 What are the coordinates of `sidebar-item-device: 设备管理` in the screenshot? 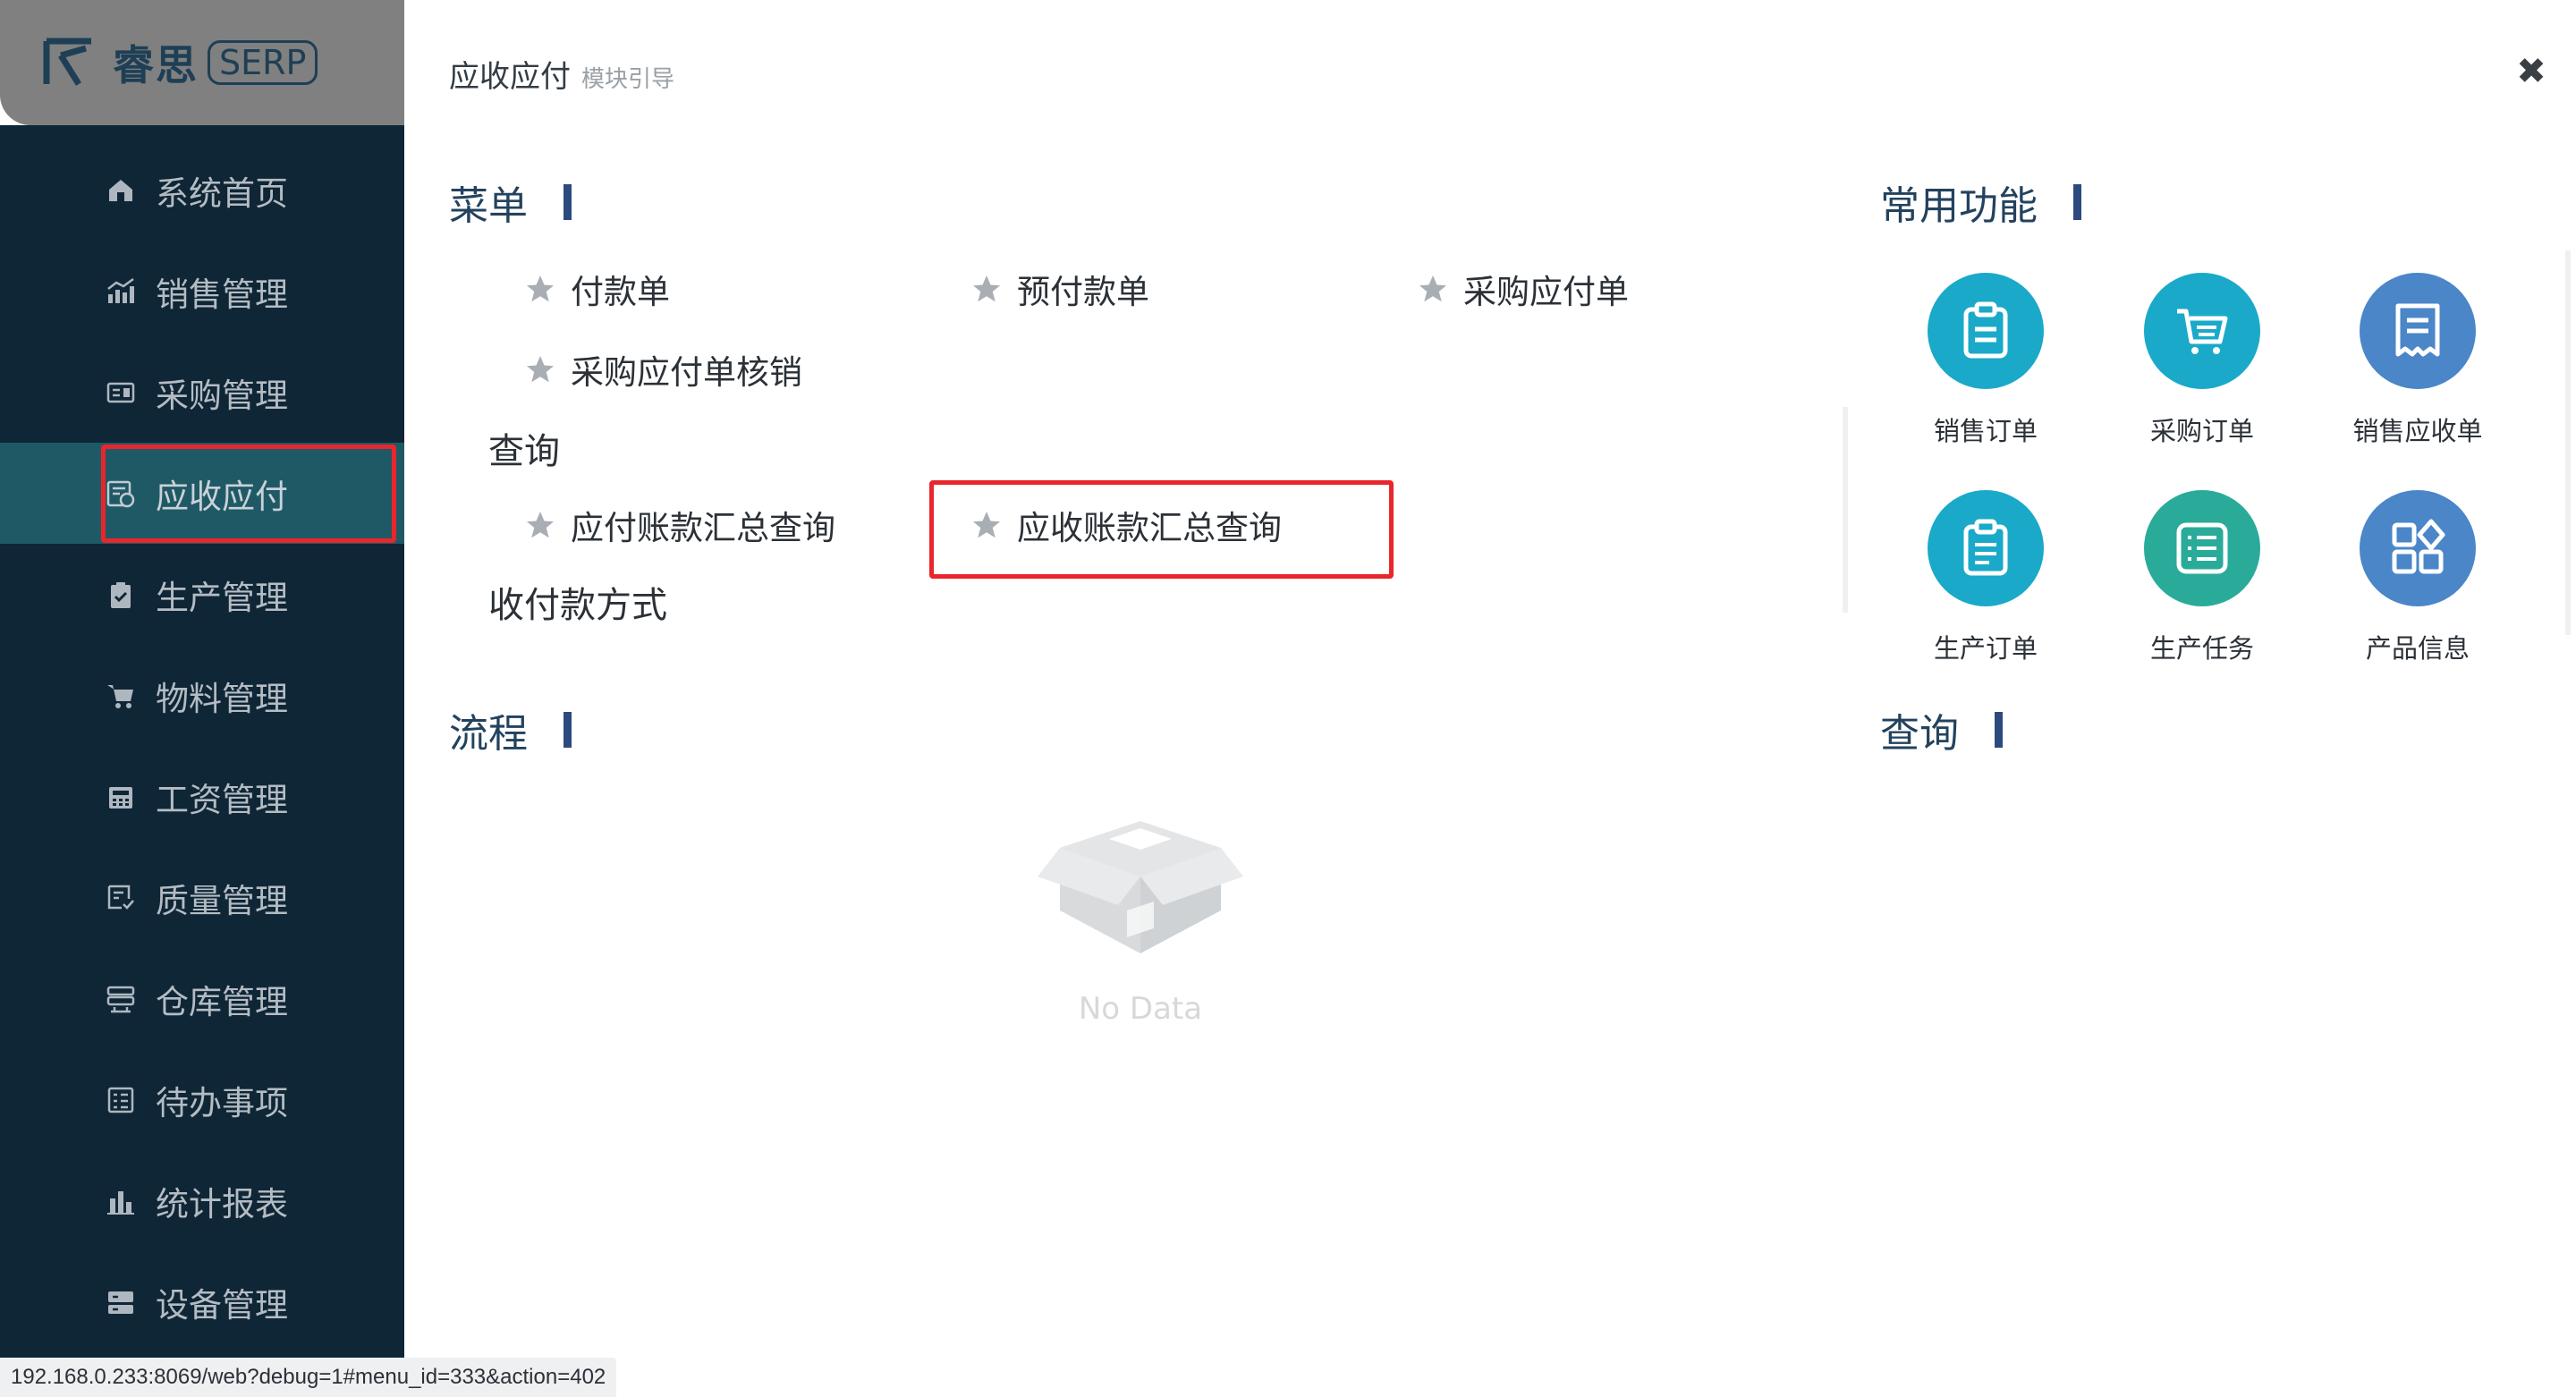 It's located at (202, 1301).